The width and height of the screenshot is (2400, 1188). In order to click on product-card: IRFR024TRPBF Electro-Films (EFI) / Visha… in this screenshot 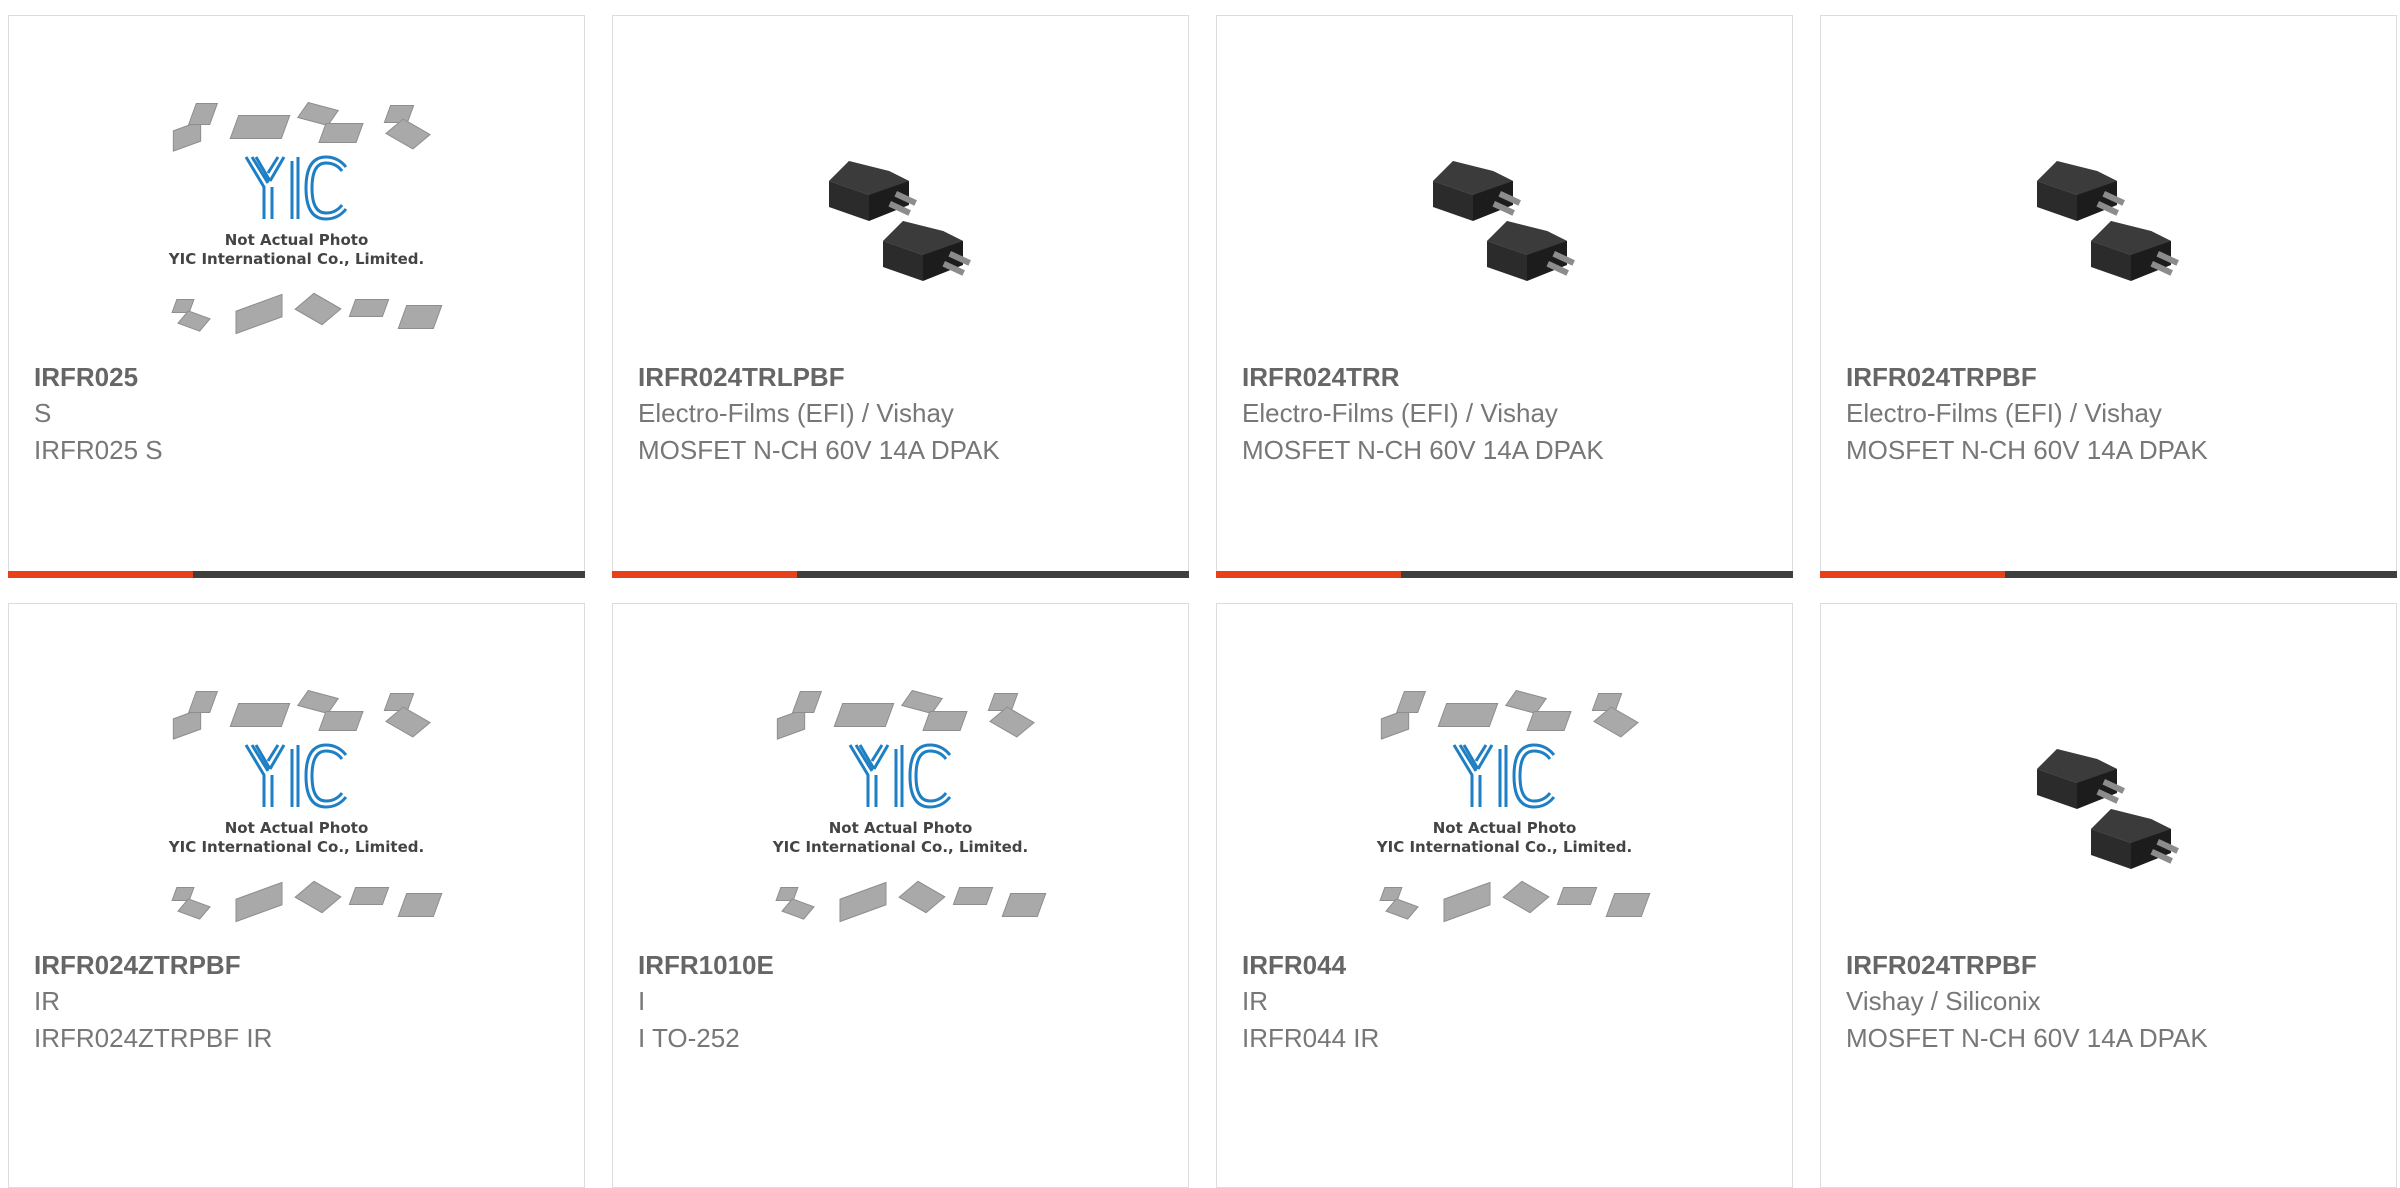, I will do `click(2108, 296)`.